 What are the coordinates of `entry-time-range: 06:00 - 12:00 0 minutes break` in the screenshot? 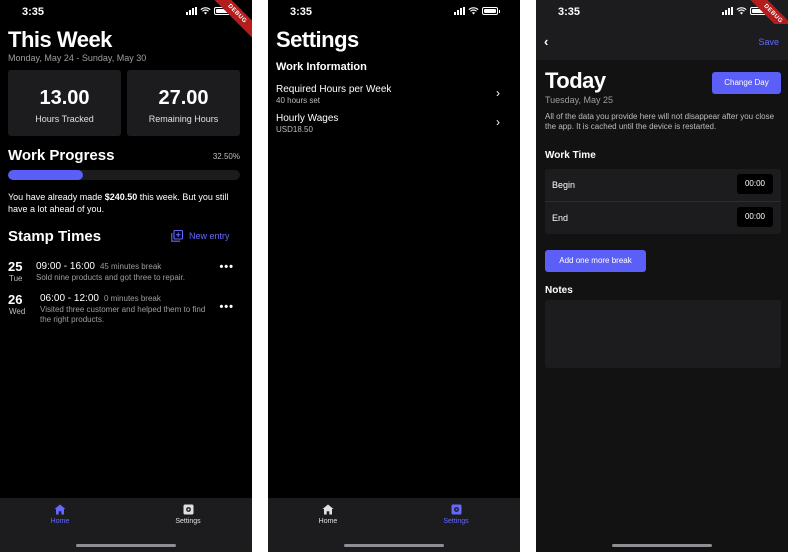 It's located at (100, 298).